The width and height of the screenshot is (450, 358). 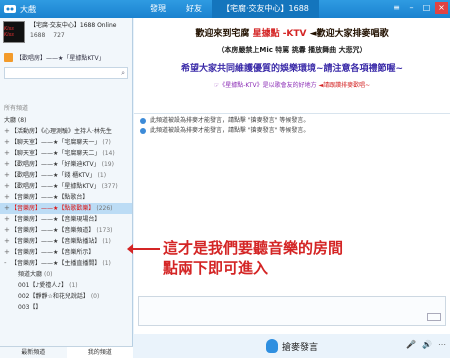 I want to click on channel-item: + 【聊天室】——★「宅腐聊天二」 (14), so click(x=66, y=153).